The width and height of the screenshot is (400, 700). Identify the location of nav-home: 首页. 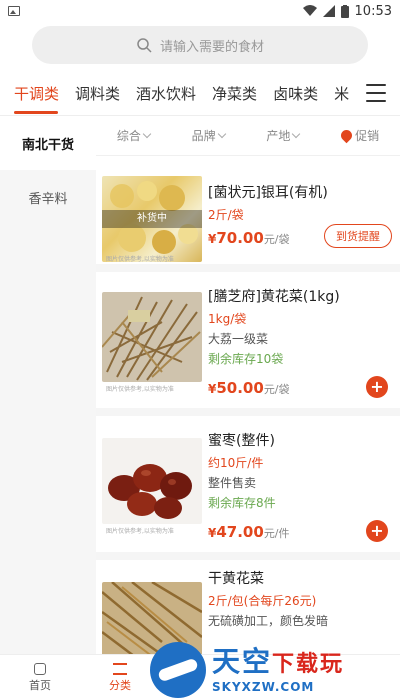
(40, 677).